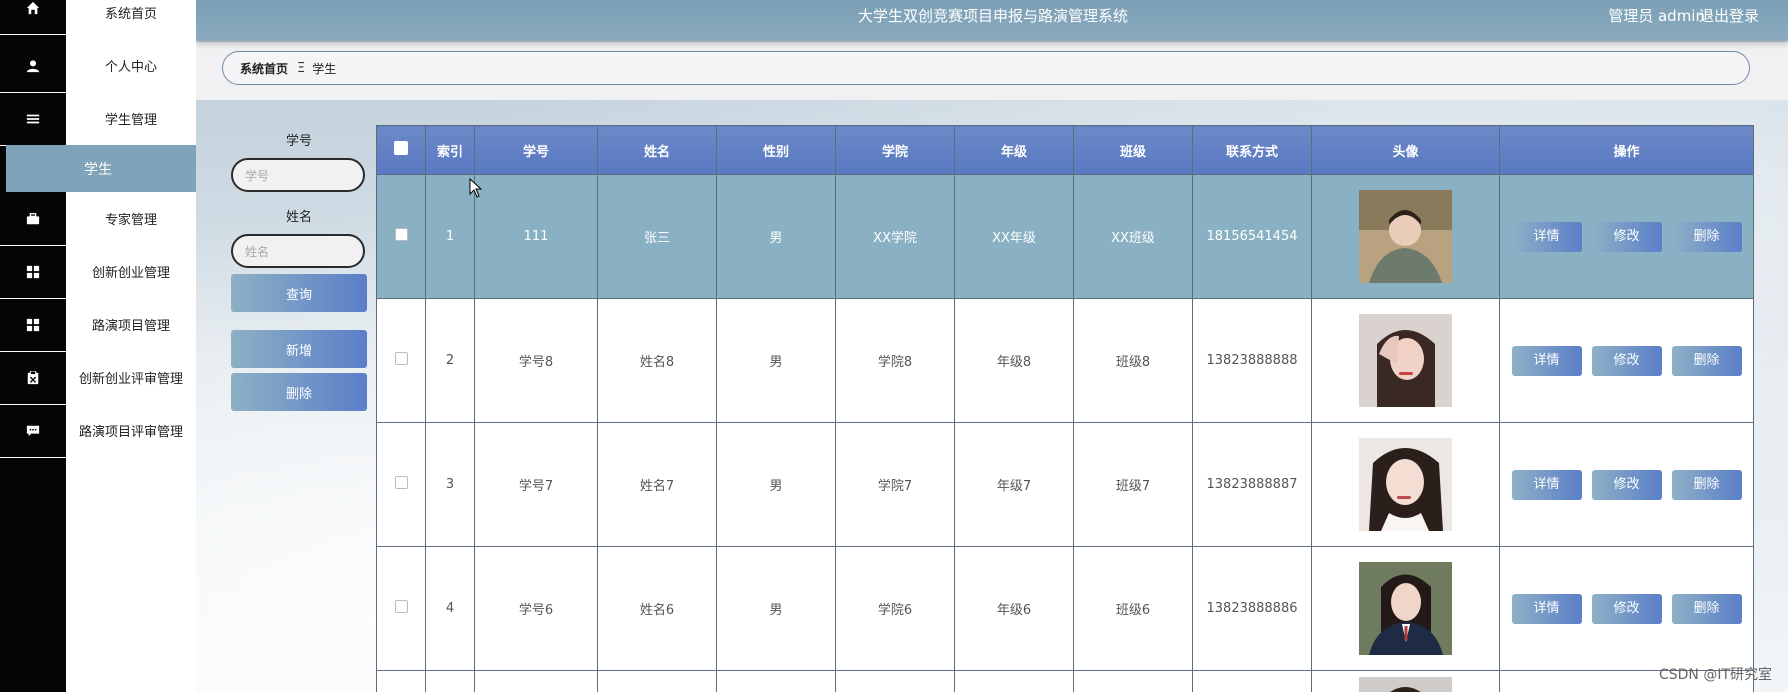 This screenshot has width=1788, height=692. Describe the element at coordinates (131, 218) in the screenshot. I see `sidebar-item-experts: 专家管理` at that location.